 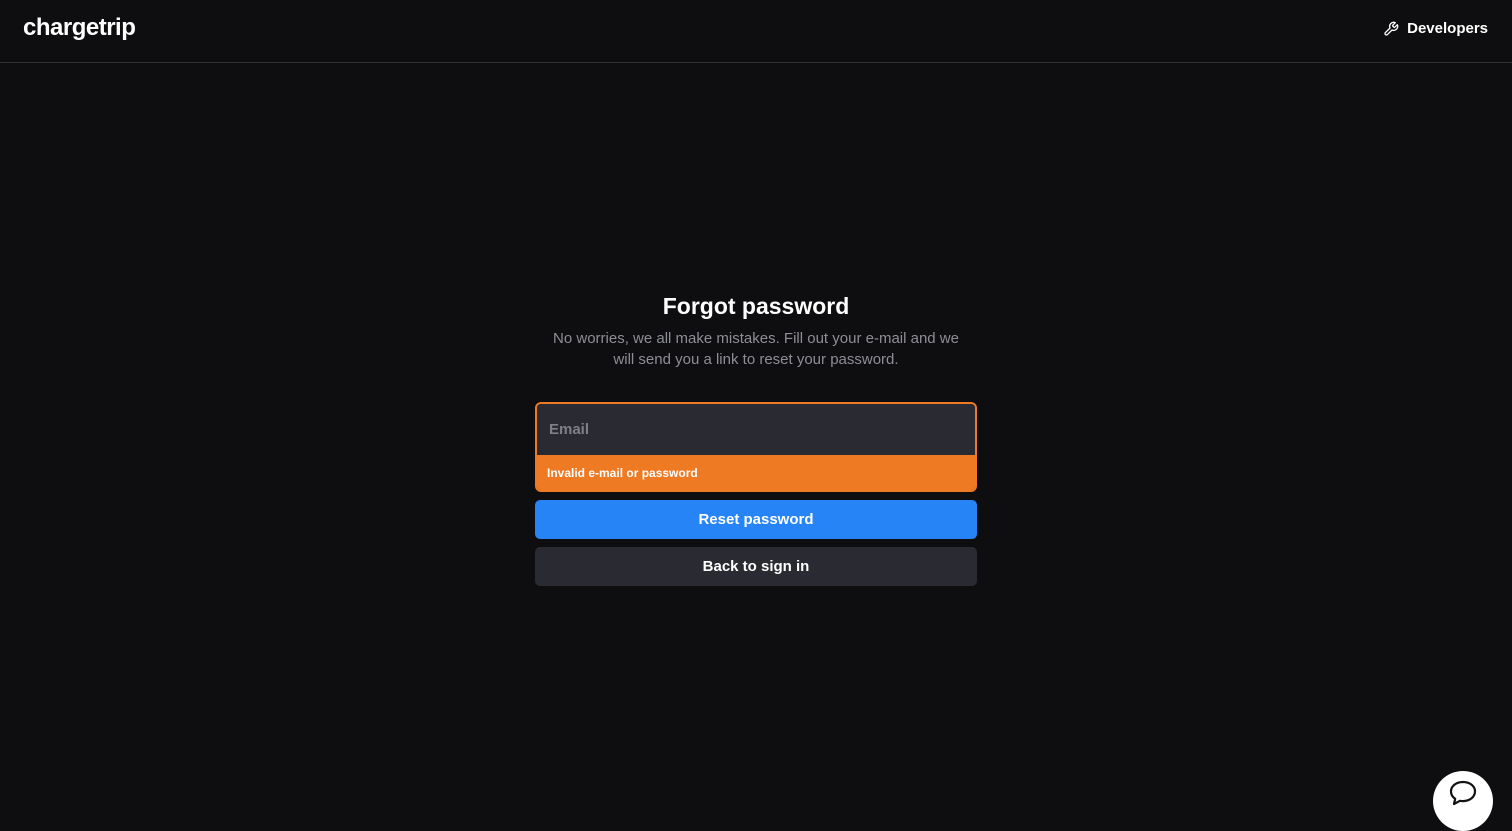 I want to click on reset-password-button: Reset password, so click(x=756, y=519).